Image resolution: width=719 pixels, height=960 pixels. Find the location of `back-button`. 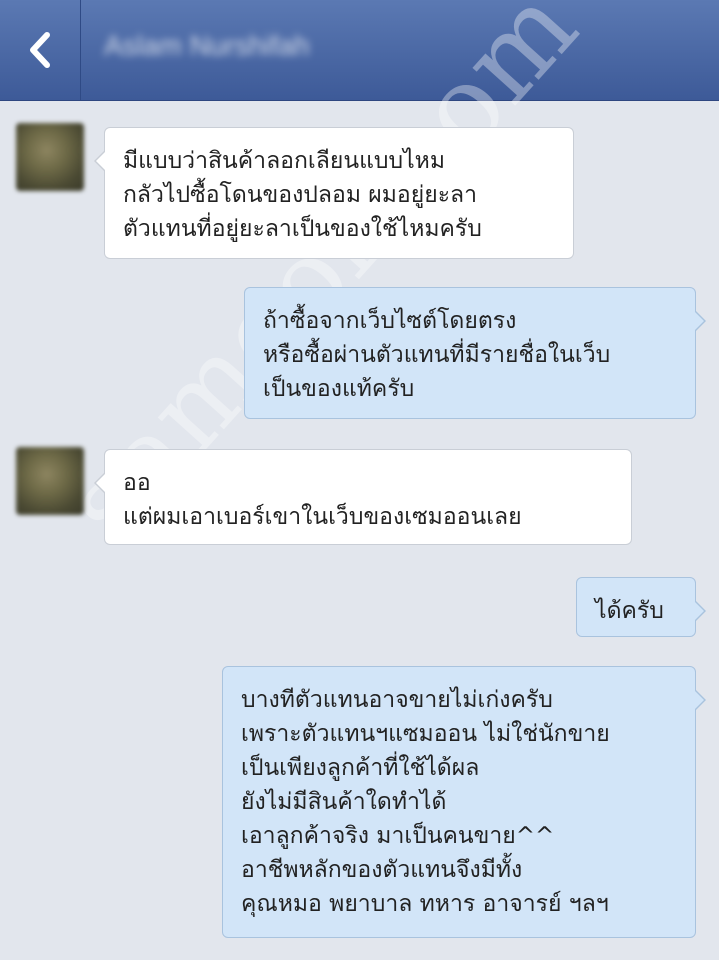

back-button is located at coordinates (40, 50).